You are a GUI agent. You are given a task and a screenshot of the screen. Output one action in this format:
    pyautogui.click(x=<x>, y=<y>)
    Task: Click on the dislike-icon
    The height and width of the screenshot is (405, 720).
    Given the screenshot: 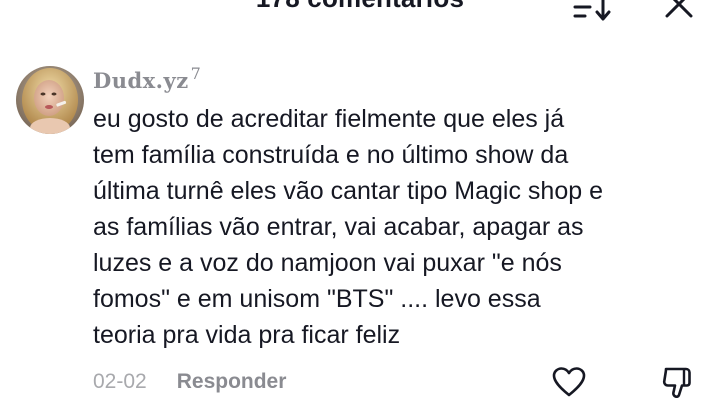 What is the action you would take?
    pyautogui.click(x=678, y=382)
    